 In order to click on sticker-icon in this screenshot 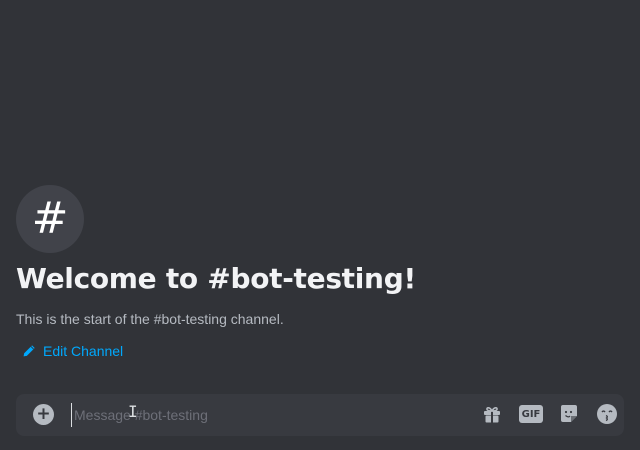, I will do `click(569, 413)`.